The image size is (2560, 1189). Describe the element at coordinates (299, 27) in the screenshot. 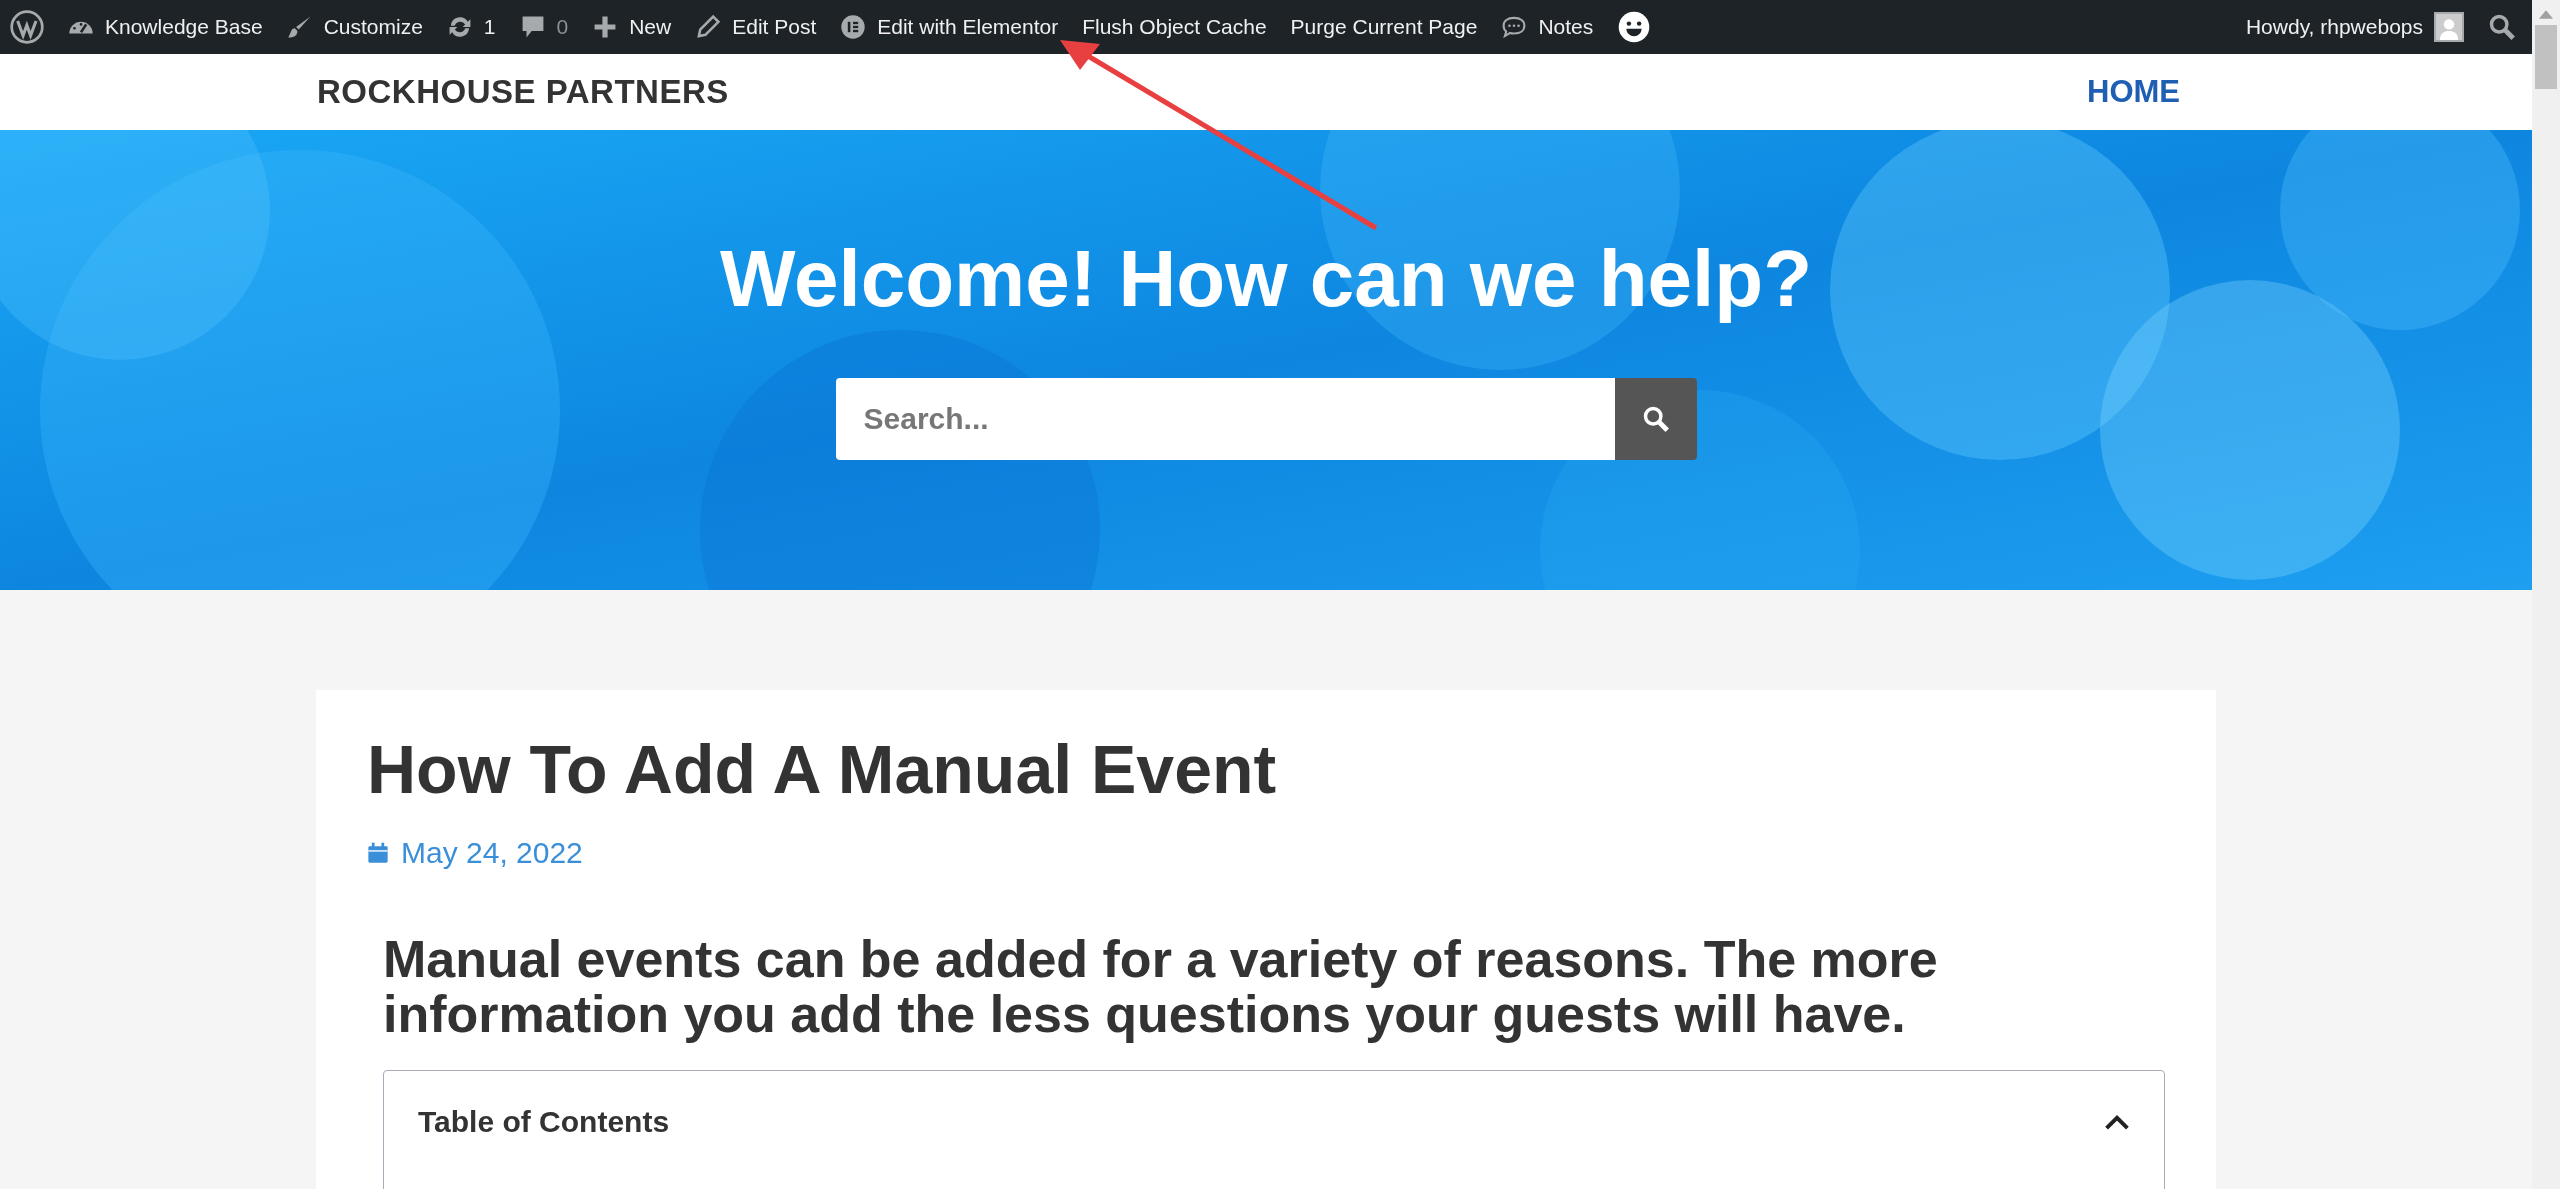

I see `brush-icon` at that location.